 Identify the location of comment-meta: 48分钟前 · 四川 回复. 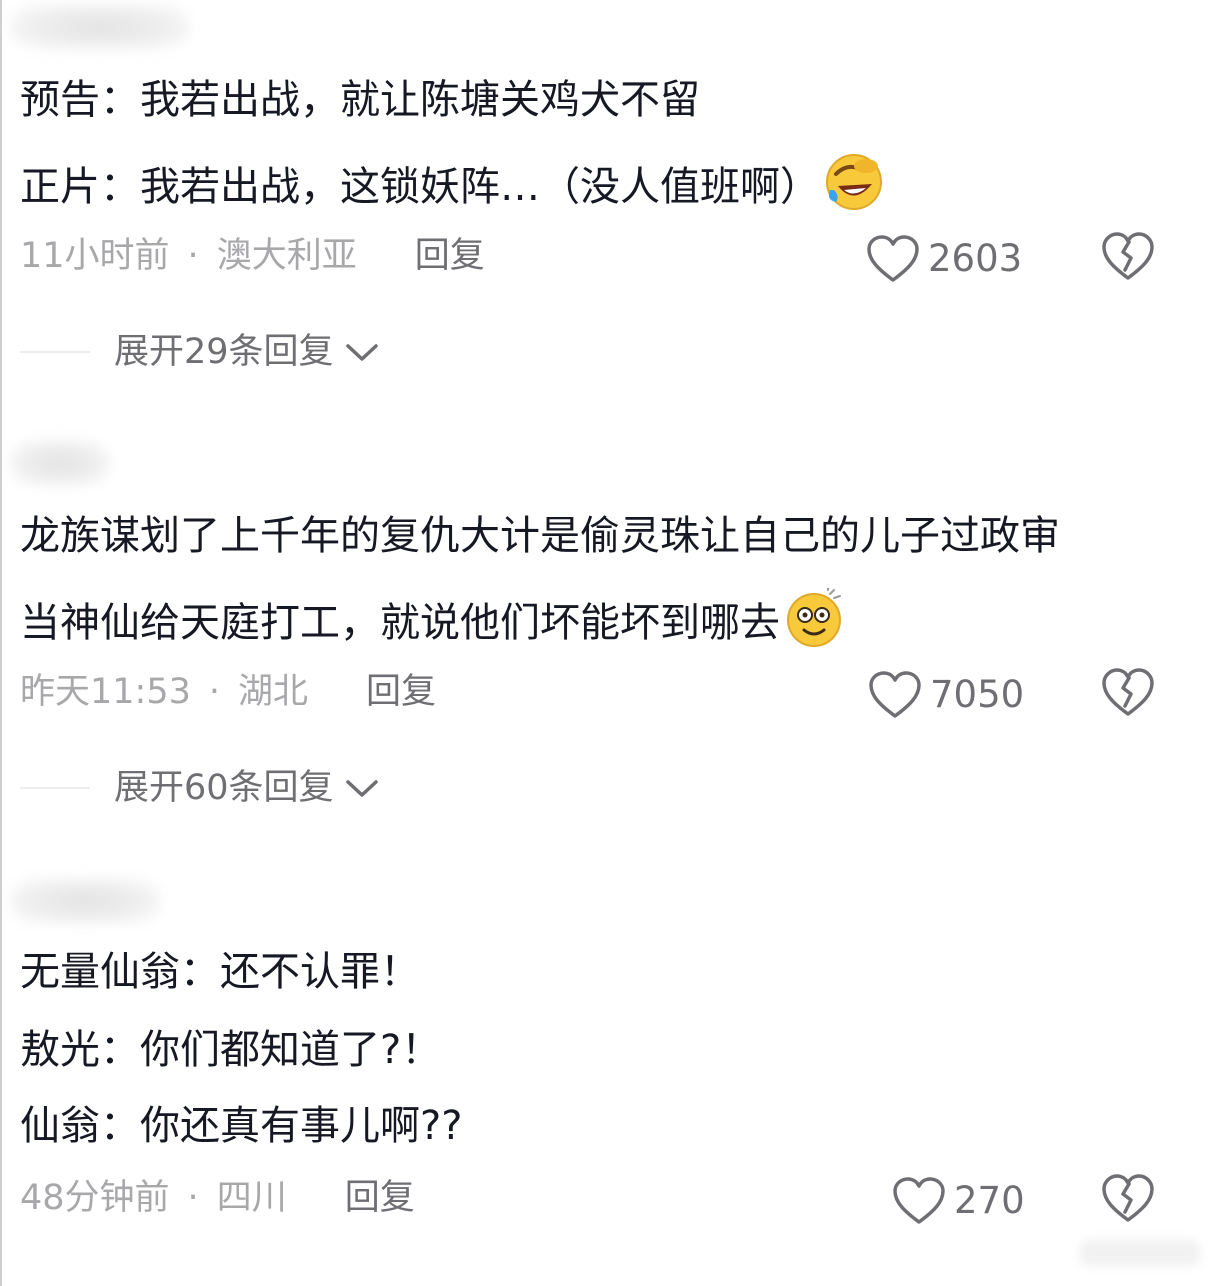
(217, 1198).